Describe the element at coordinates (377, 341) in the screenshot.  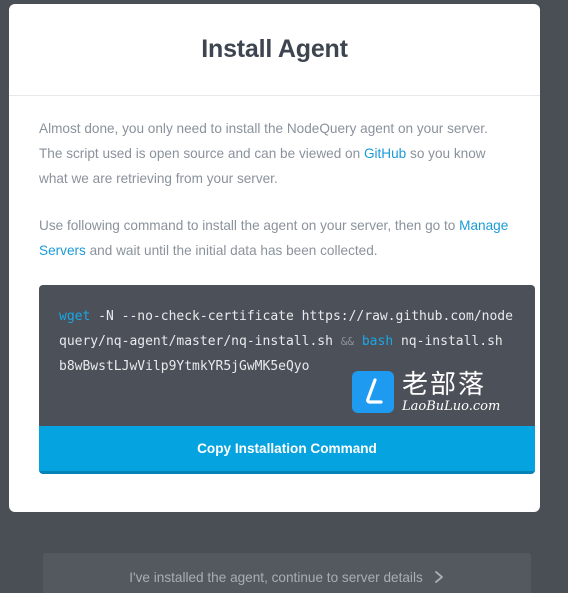
I see `bash-keyword: bash` at that location.